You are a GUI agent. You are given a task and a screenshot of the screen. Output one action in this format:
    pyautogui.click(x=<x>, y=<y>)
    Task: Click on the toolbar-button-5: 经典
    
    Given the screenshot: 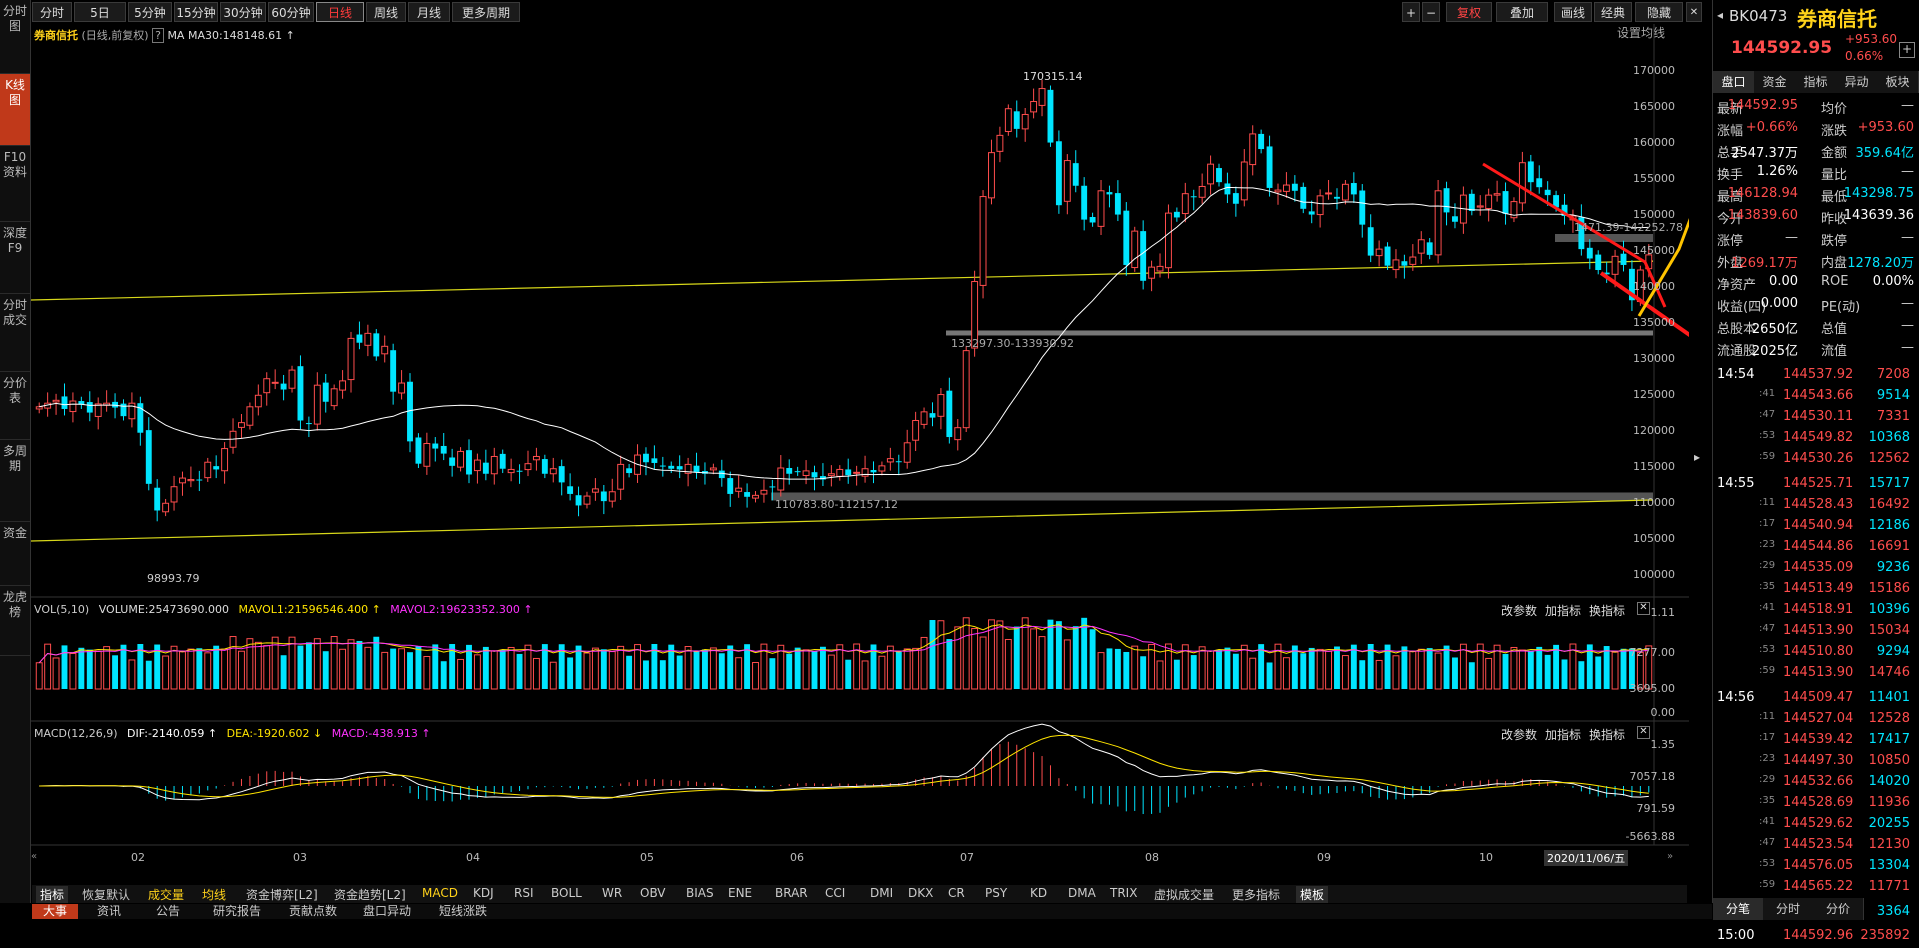 What is the action you would take?
    pyautogui.click(x=1613, y=12)
    